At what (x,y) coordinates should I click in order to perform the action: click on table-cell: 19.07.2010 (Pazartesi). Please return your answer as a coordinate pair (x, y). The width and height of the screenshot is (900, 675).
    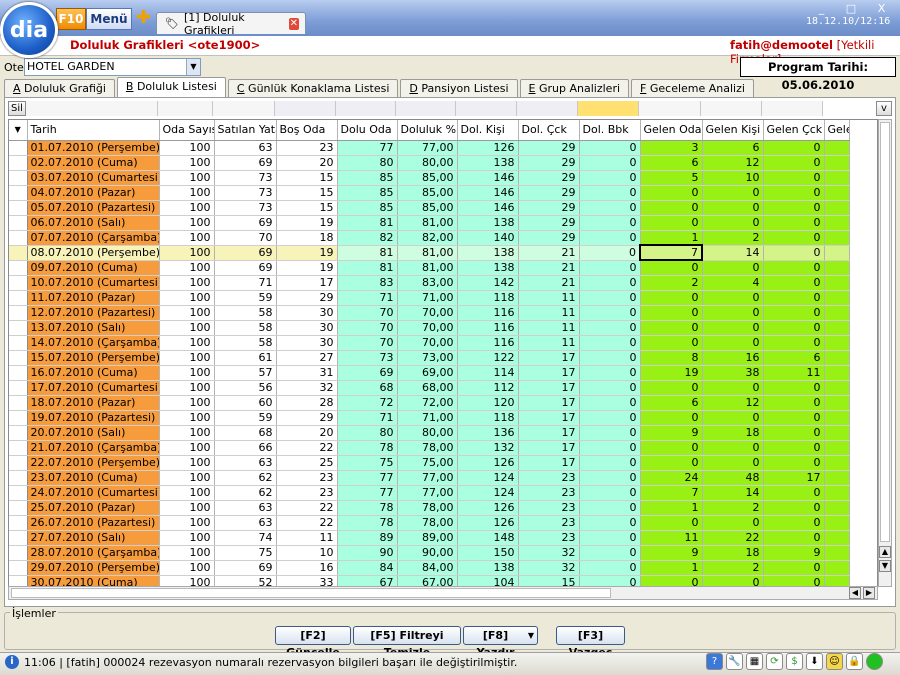
    Looking at the image, I should click on (93, 418).